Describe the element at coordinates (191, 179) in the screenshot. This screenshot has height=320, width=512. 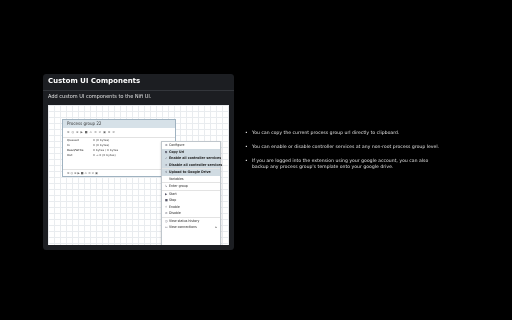
I see `menu-item-variables: Variables` at that location.